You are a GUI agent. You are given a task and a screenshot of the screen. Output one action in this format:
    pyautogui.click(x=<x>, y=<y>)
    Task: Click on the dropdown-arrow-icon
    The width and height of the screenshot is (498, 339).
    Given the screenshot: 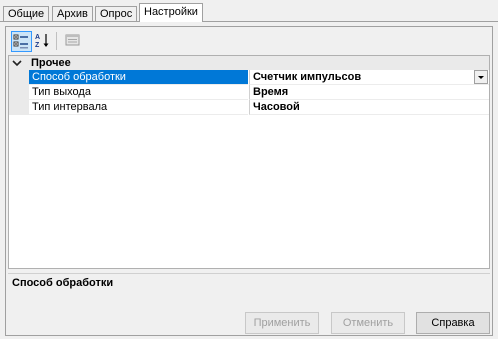 What is the action you would take?
    pyautogui.click(x=481, y=77)
    